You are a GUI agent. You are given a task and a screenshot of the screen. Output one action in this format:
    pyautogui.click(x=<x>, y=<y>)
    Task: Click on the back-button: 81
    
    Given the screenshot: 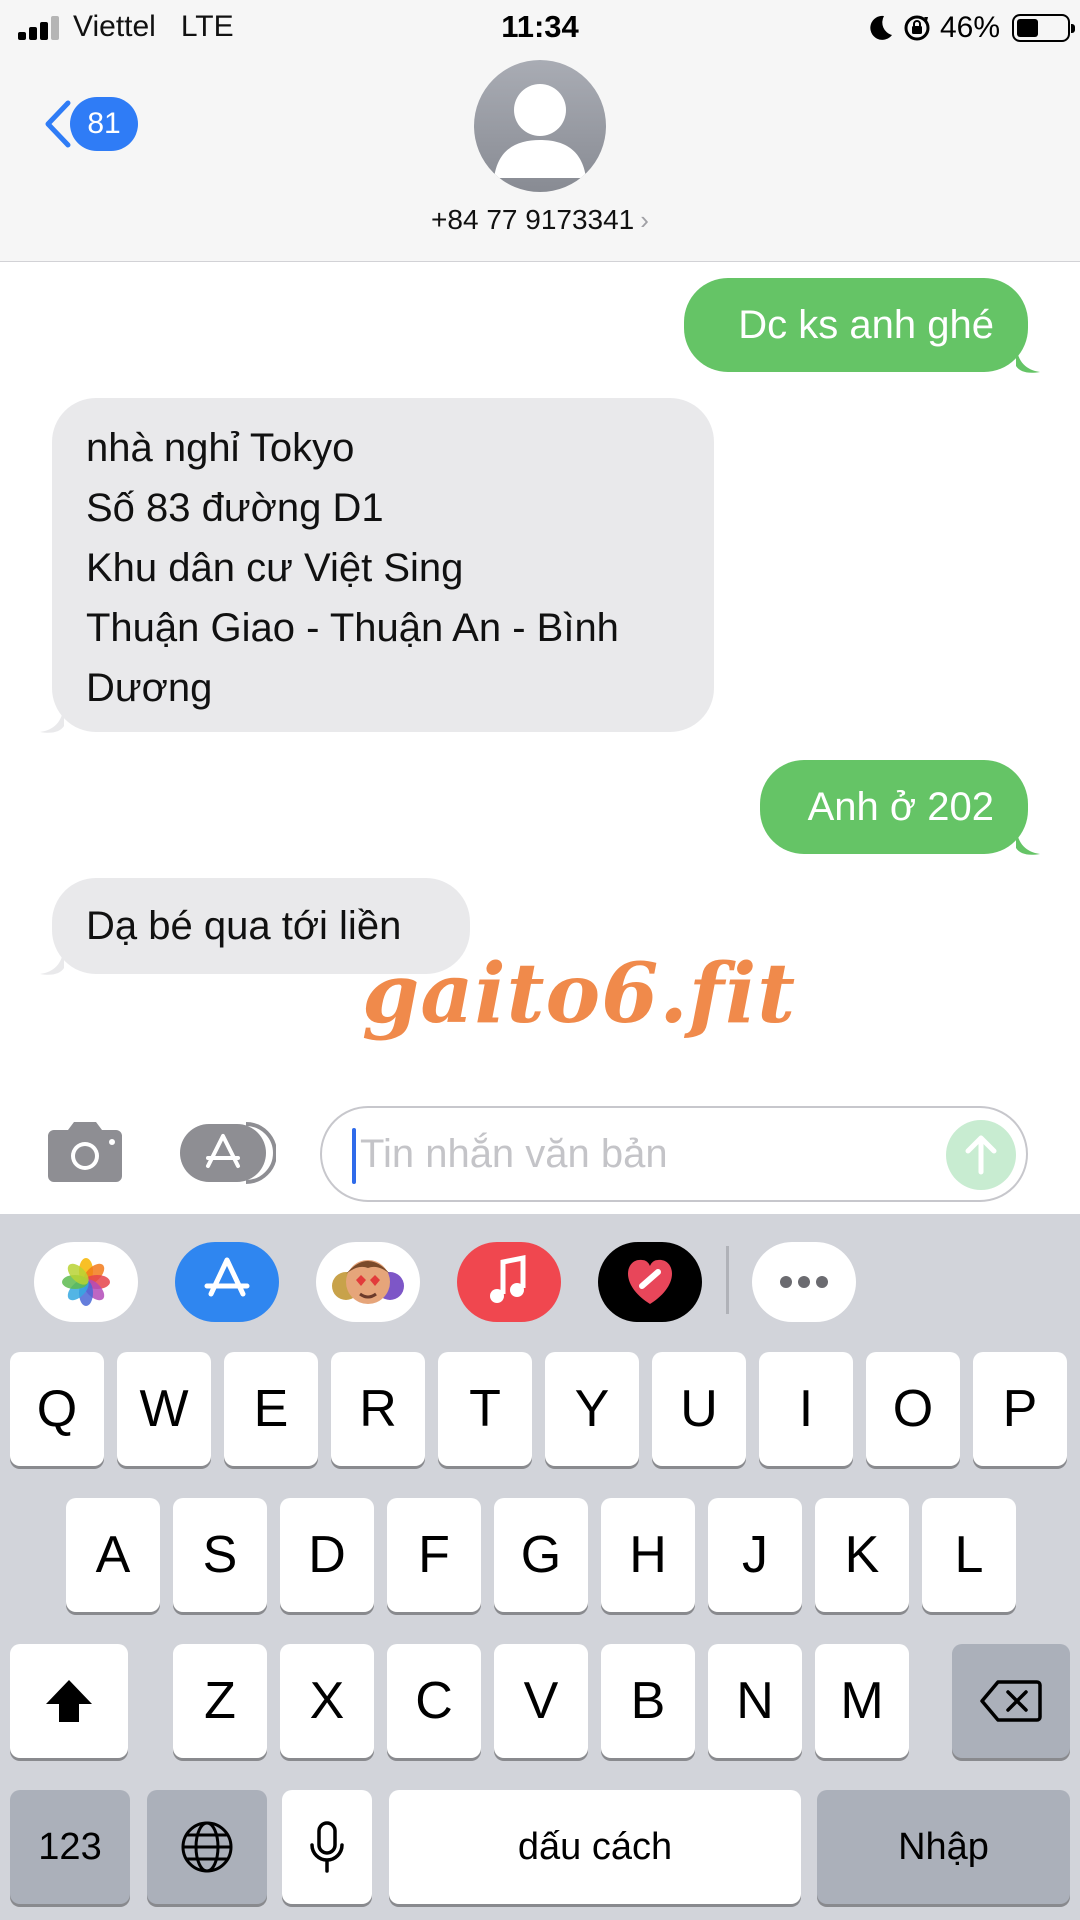 What is the action you would take?
    pyautogui.click(x=89, y=124)
    